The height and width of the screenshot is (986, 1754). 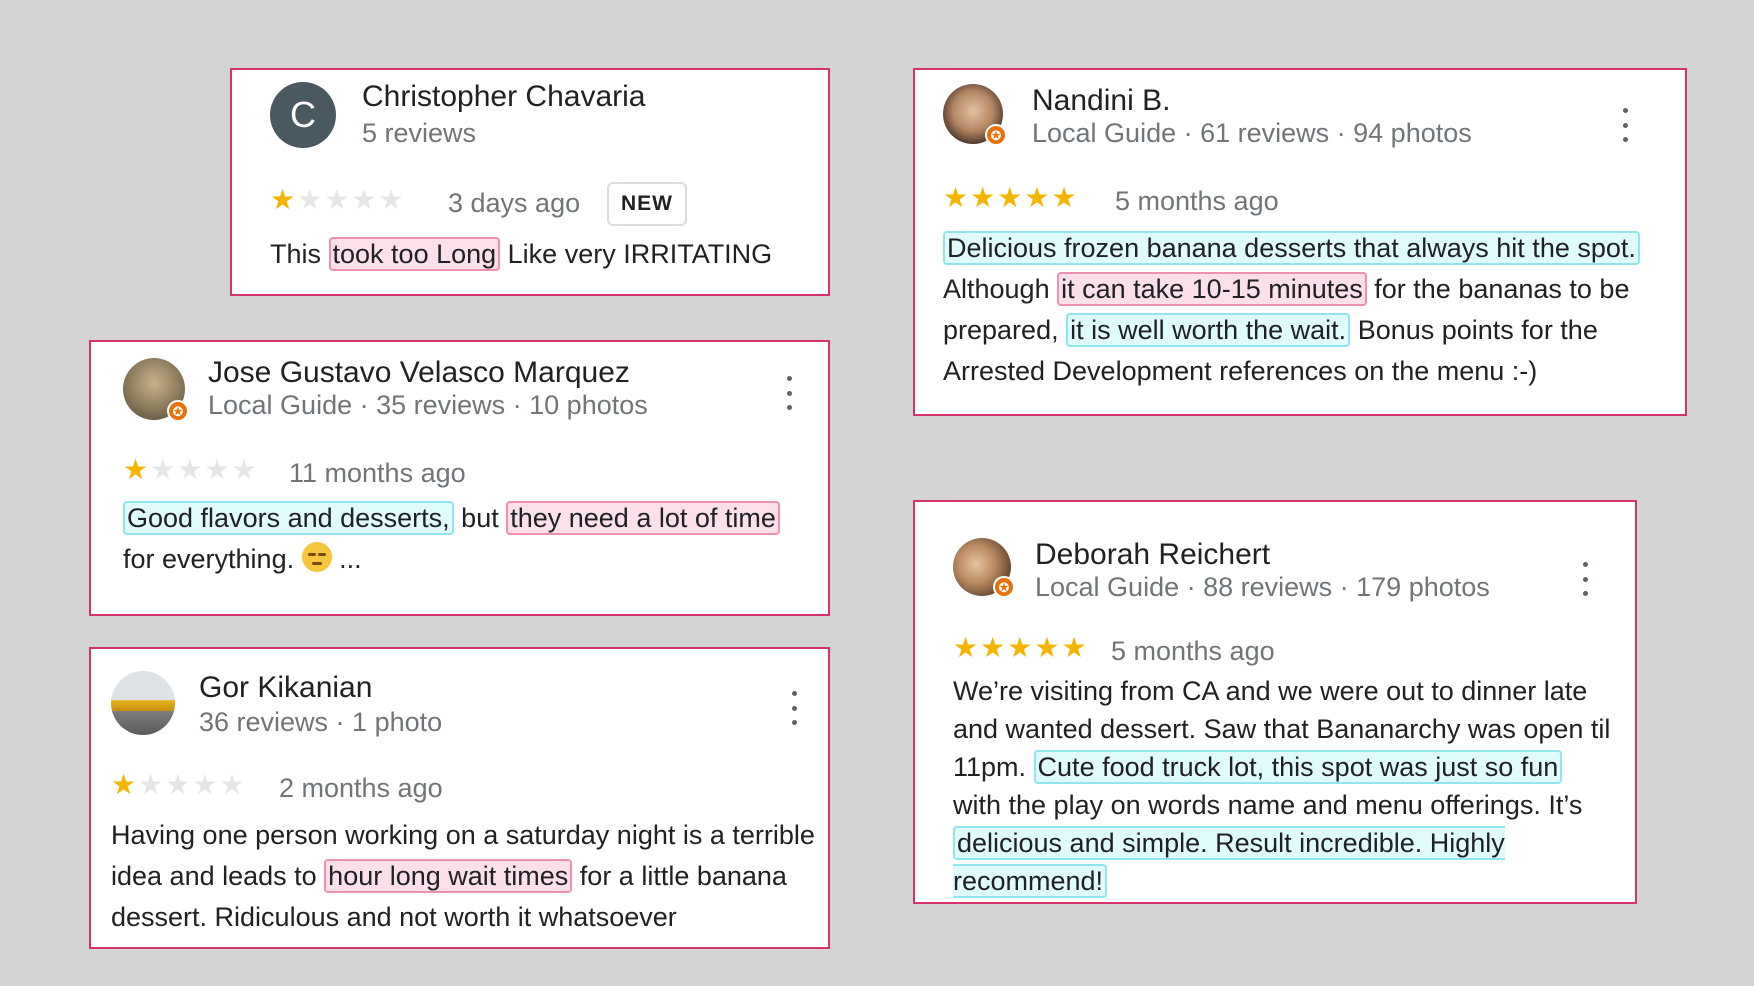 I want to click on review-time: 3 days ago, so click(x=514, y=203).